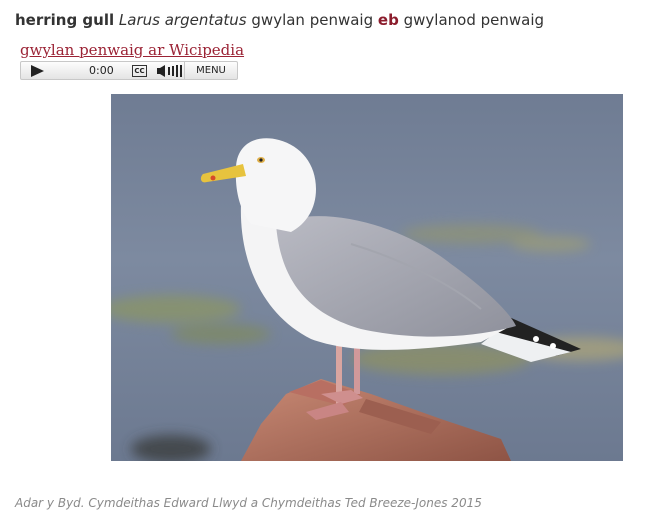 This screenshot has height=532, width=660. Describe the element at coordinates (139, 71) in the screenshot. I see `captions-icon: CC` at that location.